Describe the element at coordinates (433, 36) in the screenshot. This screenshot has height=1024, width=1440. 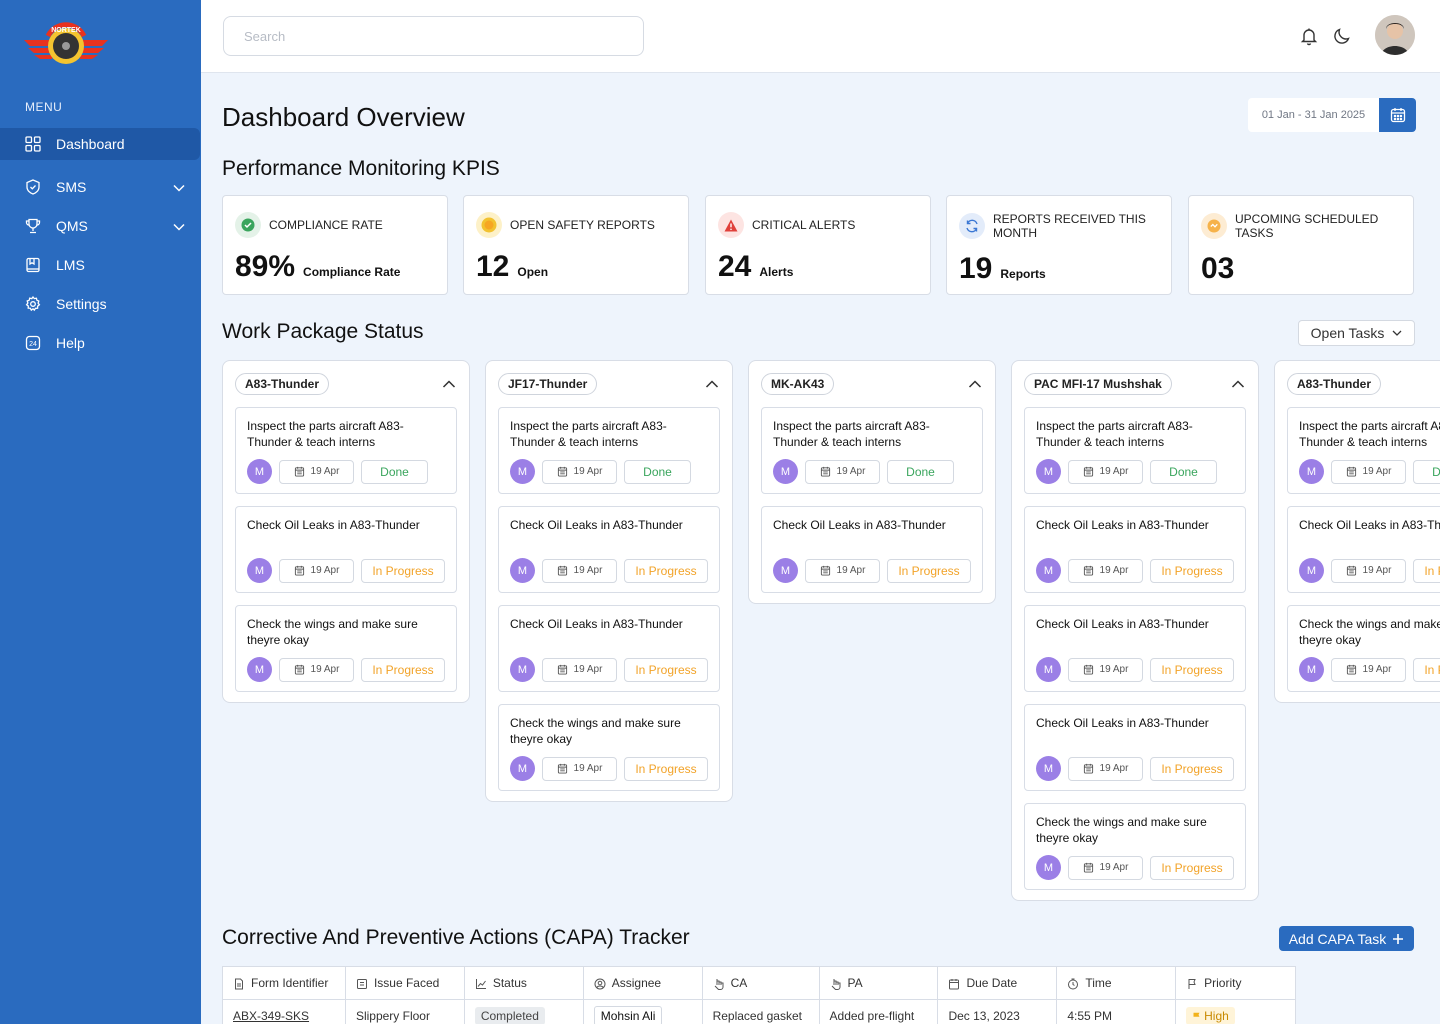
I see `search-input` at that location.